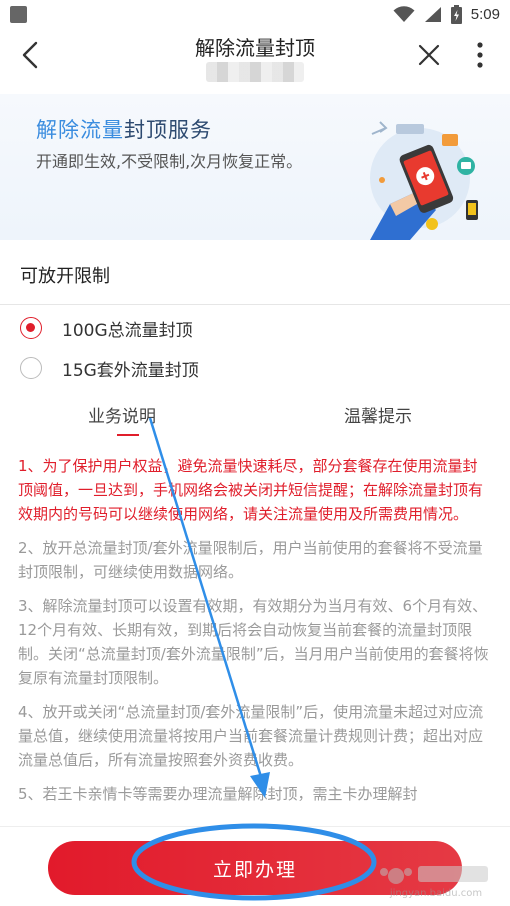  Describe the element at coordinates (446, 14) in the screenshot. I see `status-indicators: 5:09` at that location.